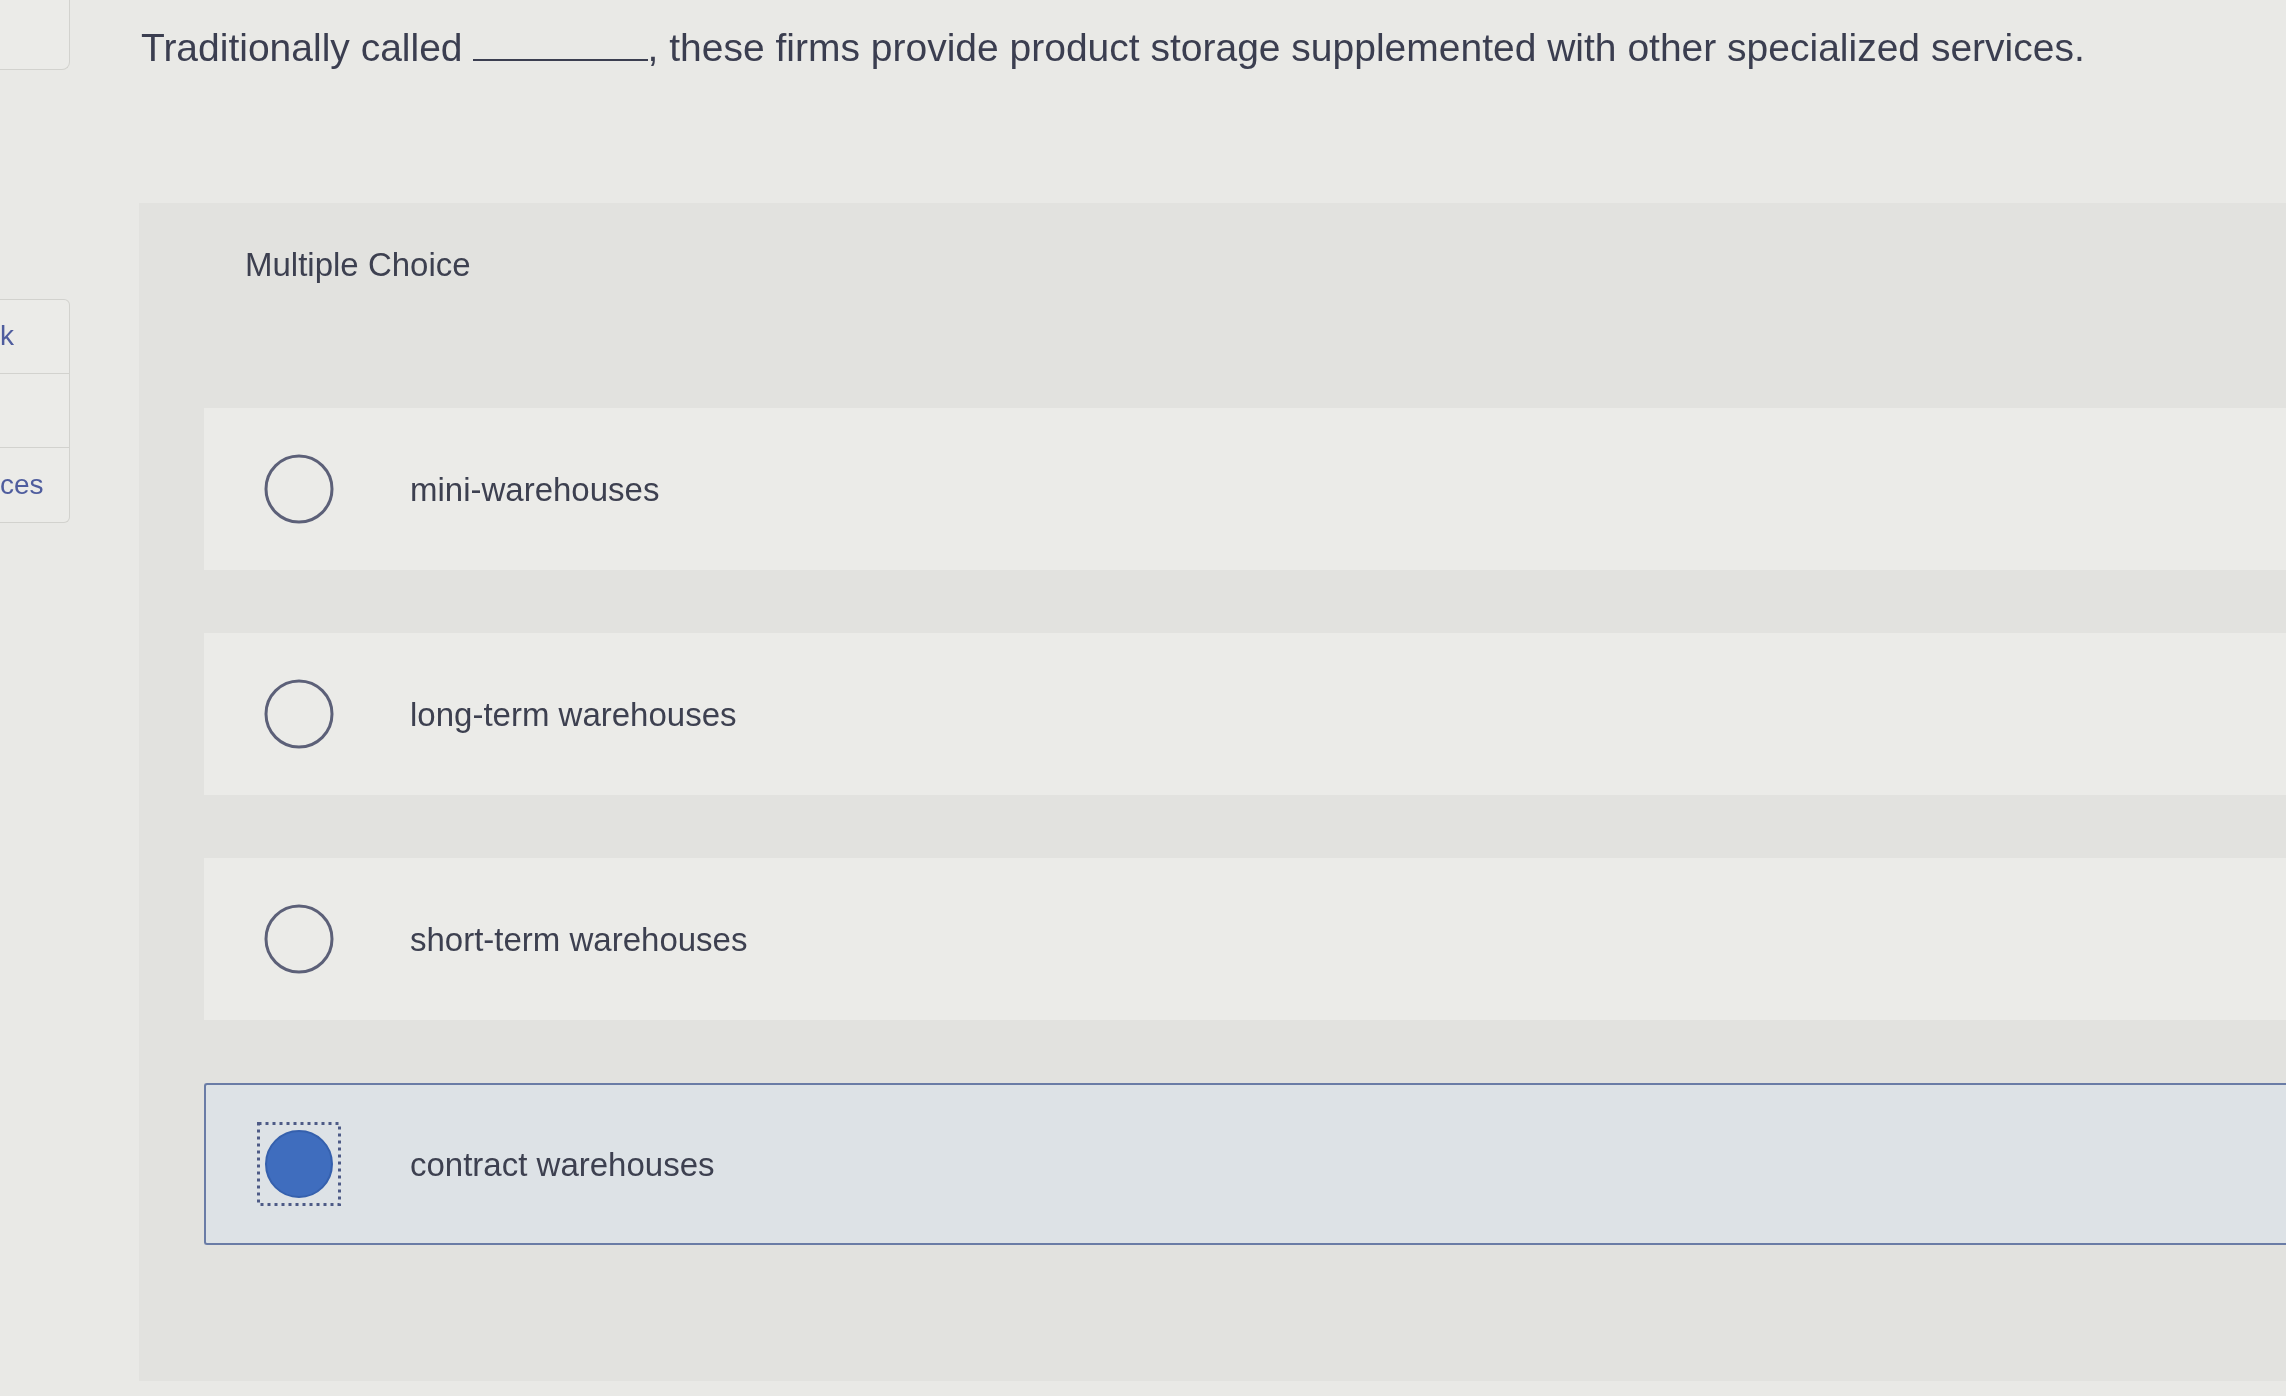 This screenshot has width=2286, height=1396. I want to click on option-label: contract warehouses, so click(562, 1164).